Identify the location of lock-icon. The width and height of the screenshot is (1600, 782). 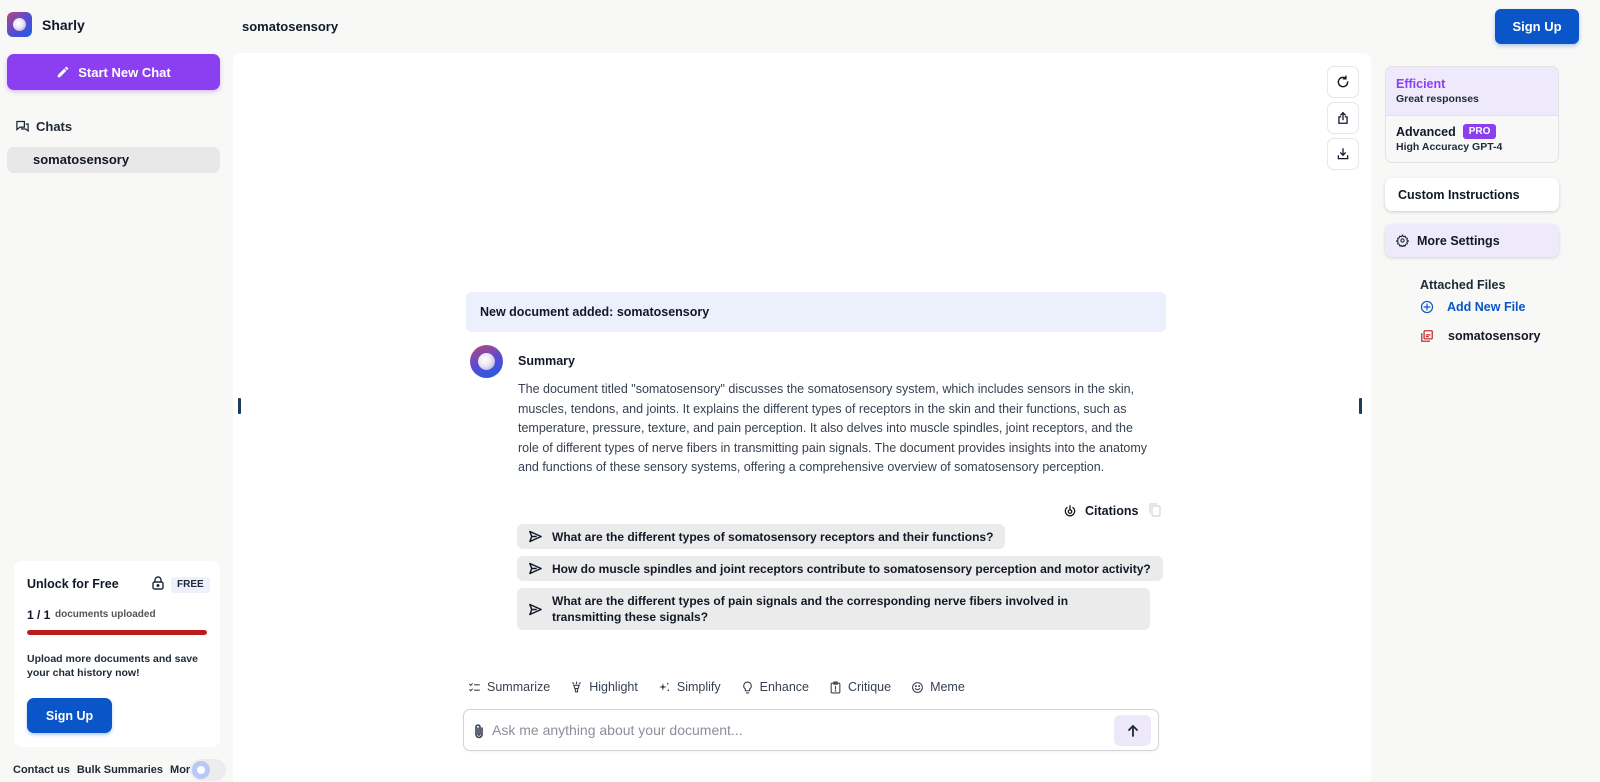
(158, 583).